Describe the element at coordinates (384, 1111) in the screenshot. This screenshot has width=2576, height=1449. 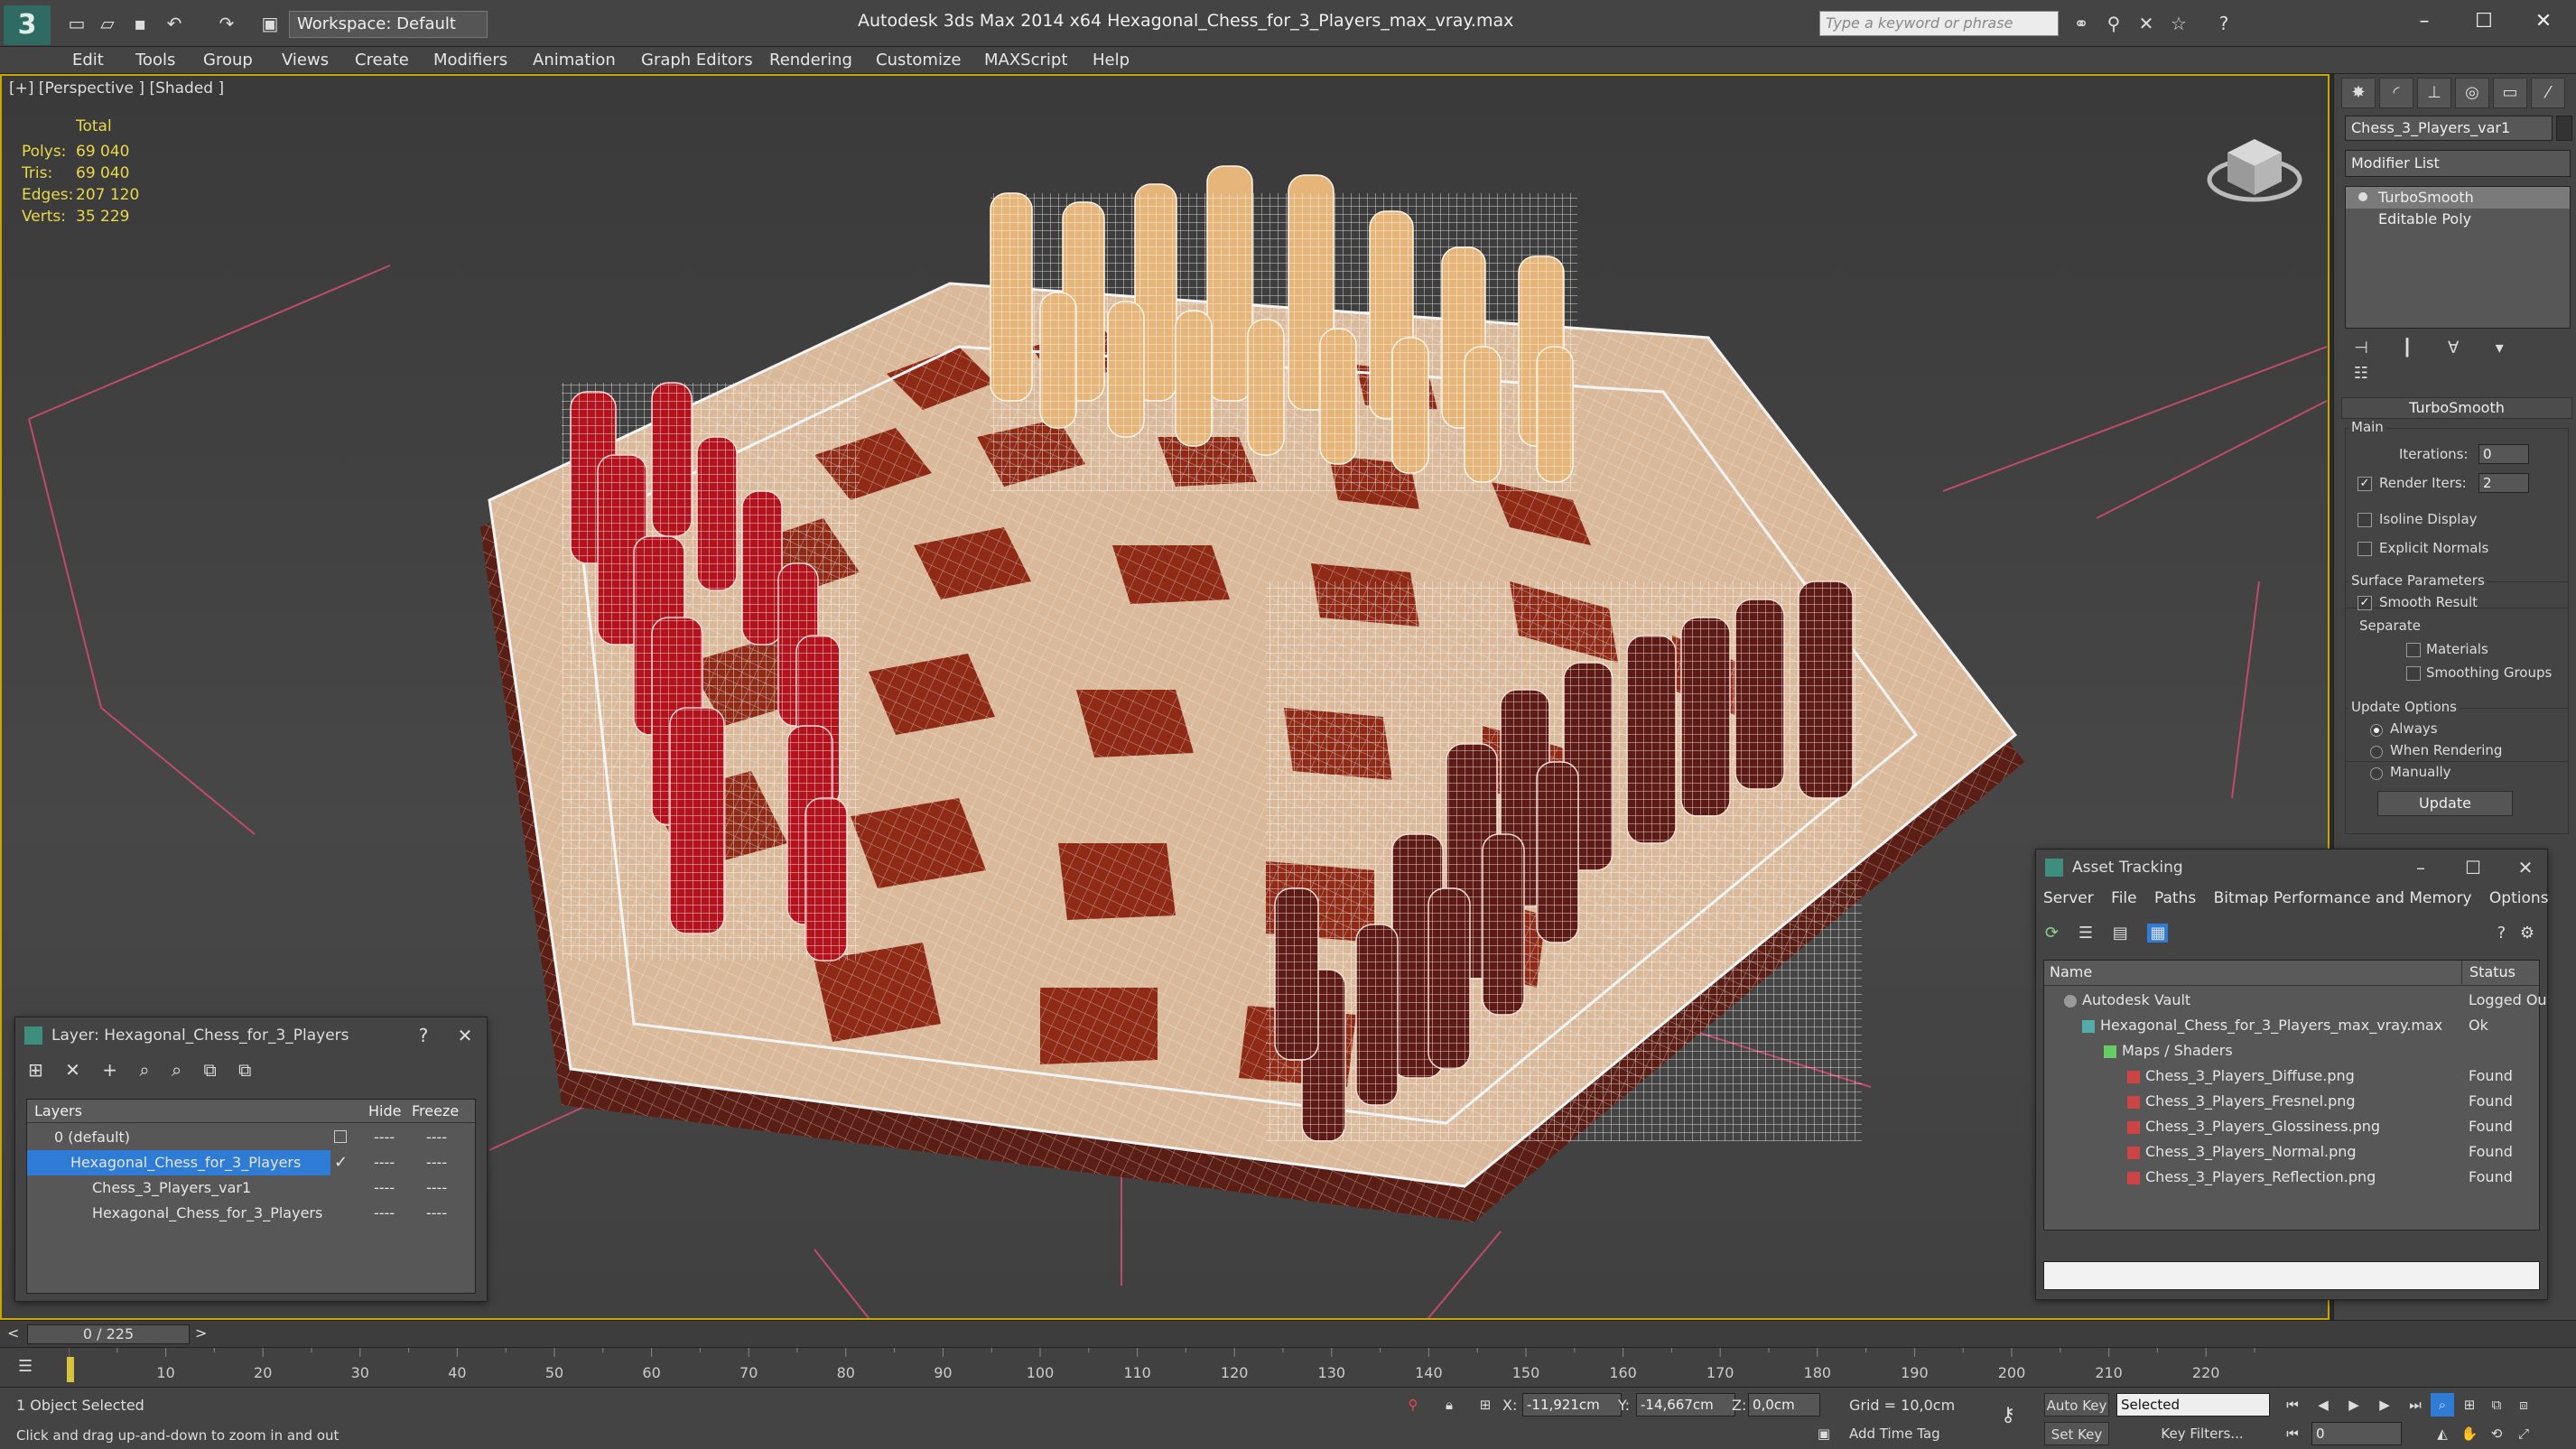
I see `col-hide: Hide` at that location.